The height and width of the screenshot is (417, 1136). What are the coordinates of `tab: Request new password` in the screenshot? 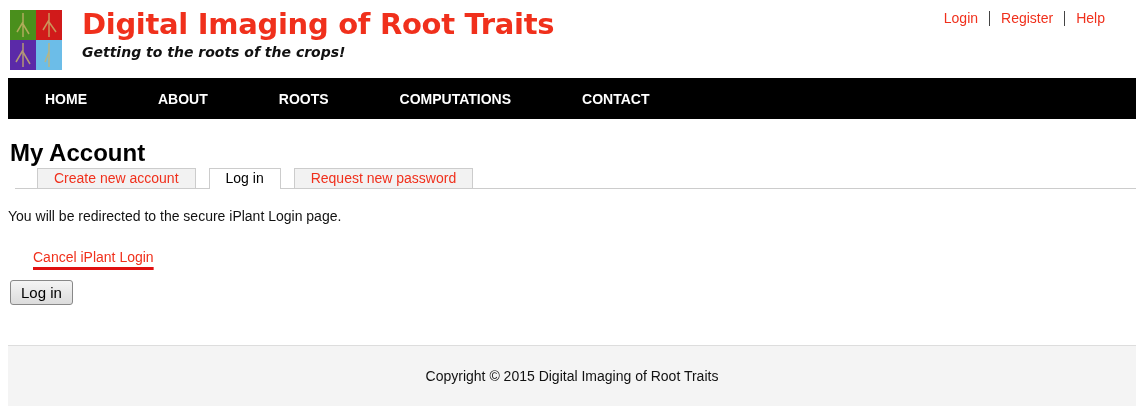 It's located at (383, 178).